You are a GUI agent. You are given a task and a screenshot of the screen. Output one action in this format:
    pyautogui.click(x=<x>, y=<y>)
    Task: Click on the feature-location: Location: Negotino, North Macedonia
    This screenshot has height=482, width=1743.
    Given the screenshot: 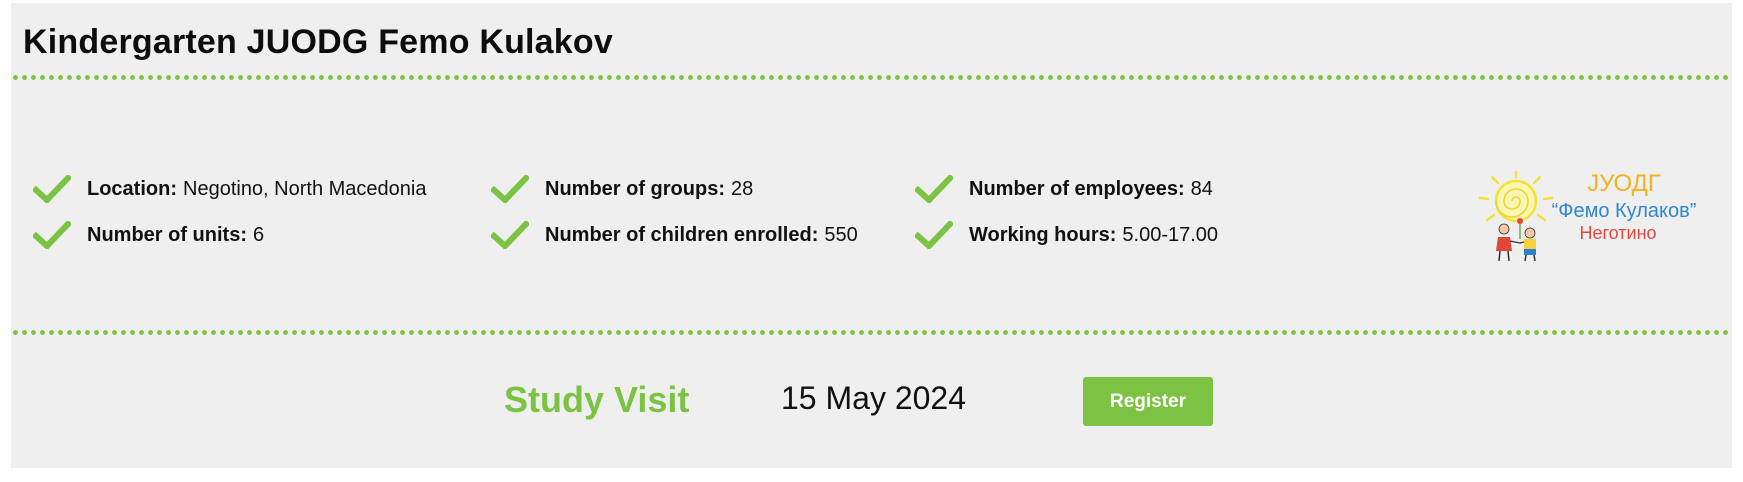 What is the action you would take?
    pyautogui.click(x=229, y=189)
    